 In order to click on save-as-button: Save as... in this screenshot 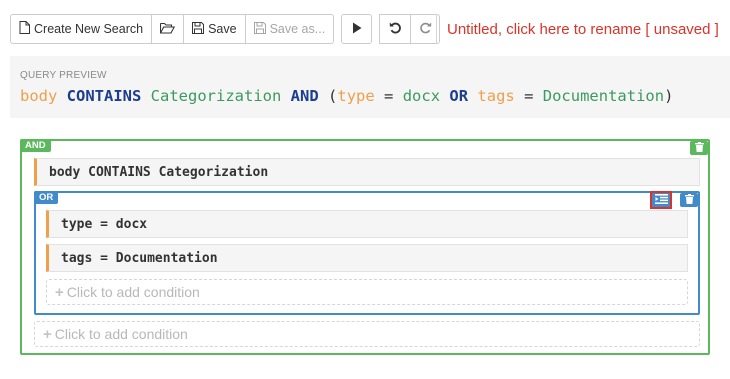, I will do `click(289, 29)`.